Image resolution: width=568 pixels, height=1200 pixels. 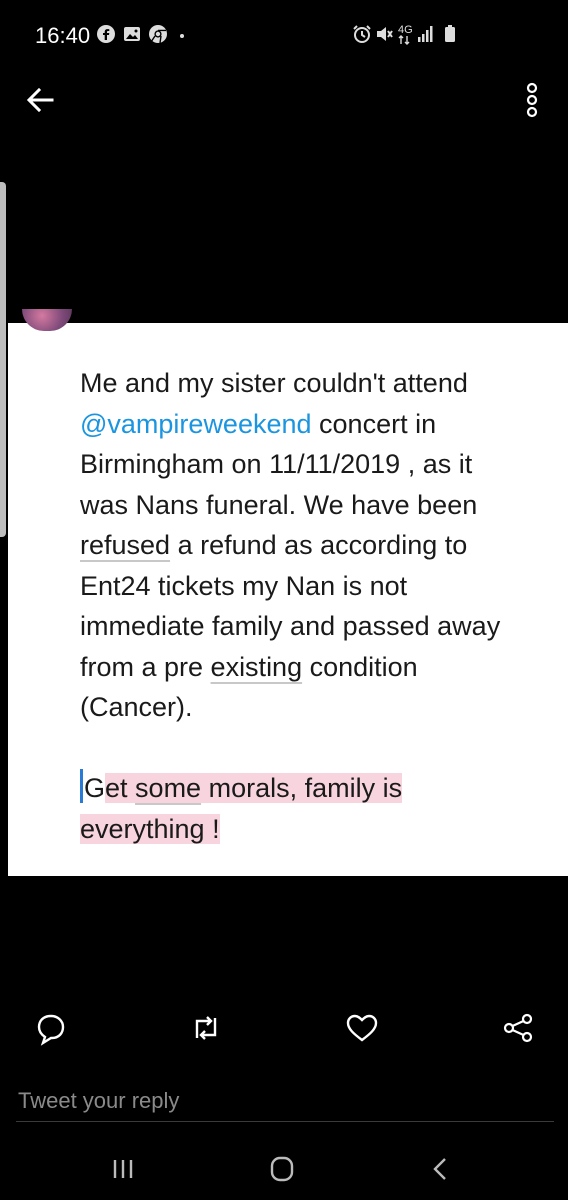 I want to click on tweet-line: (Cancer)., so click(x=136, y=707).